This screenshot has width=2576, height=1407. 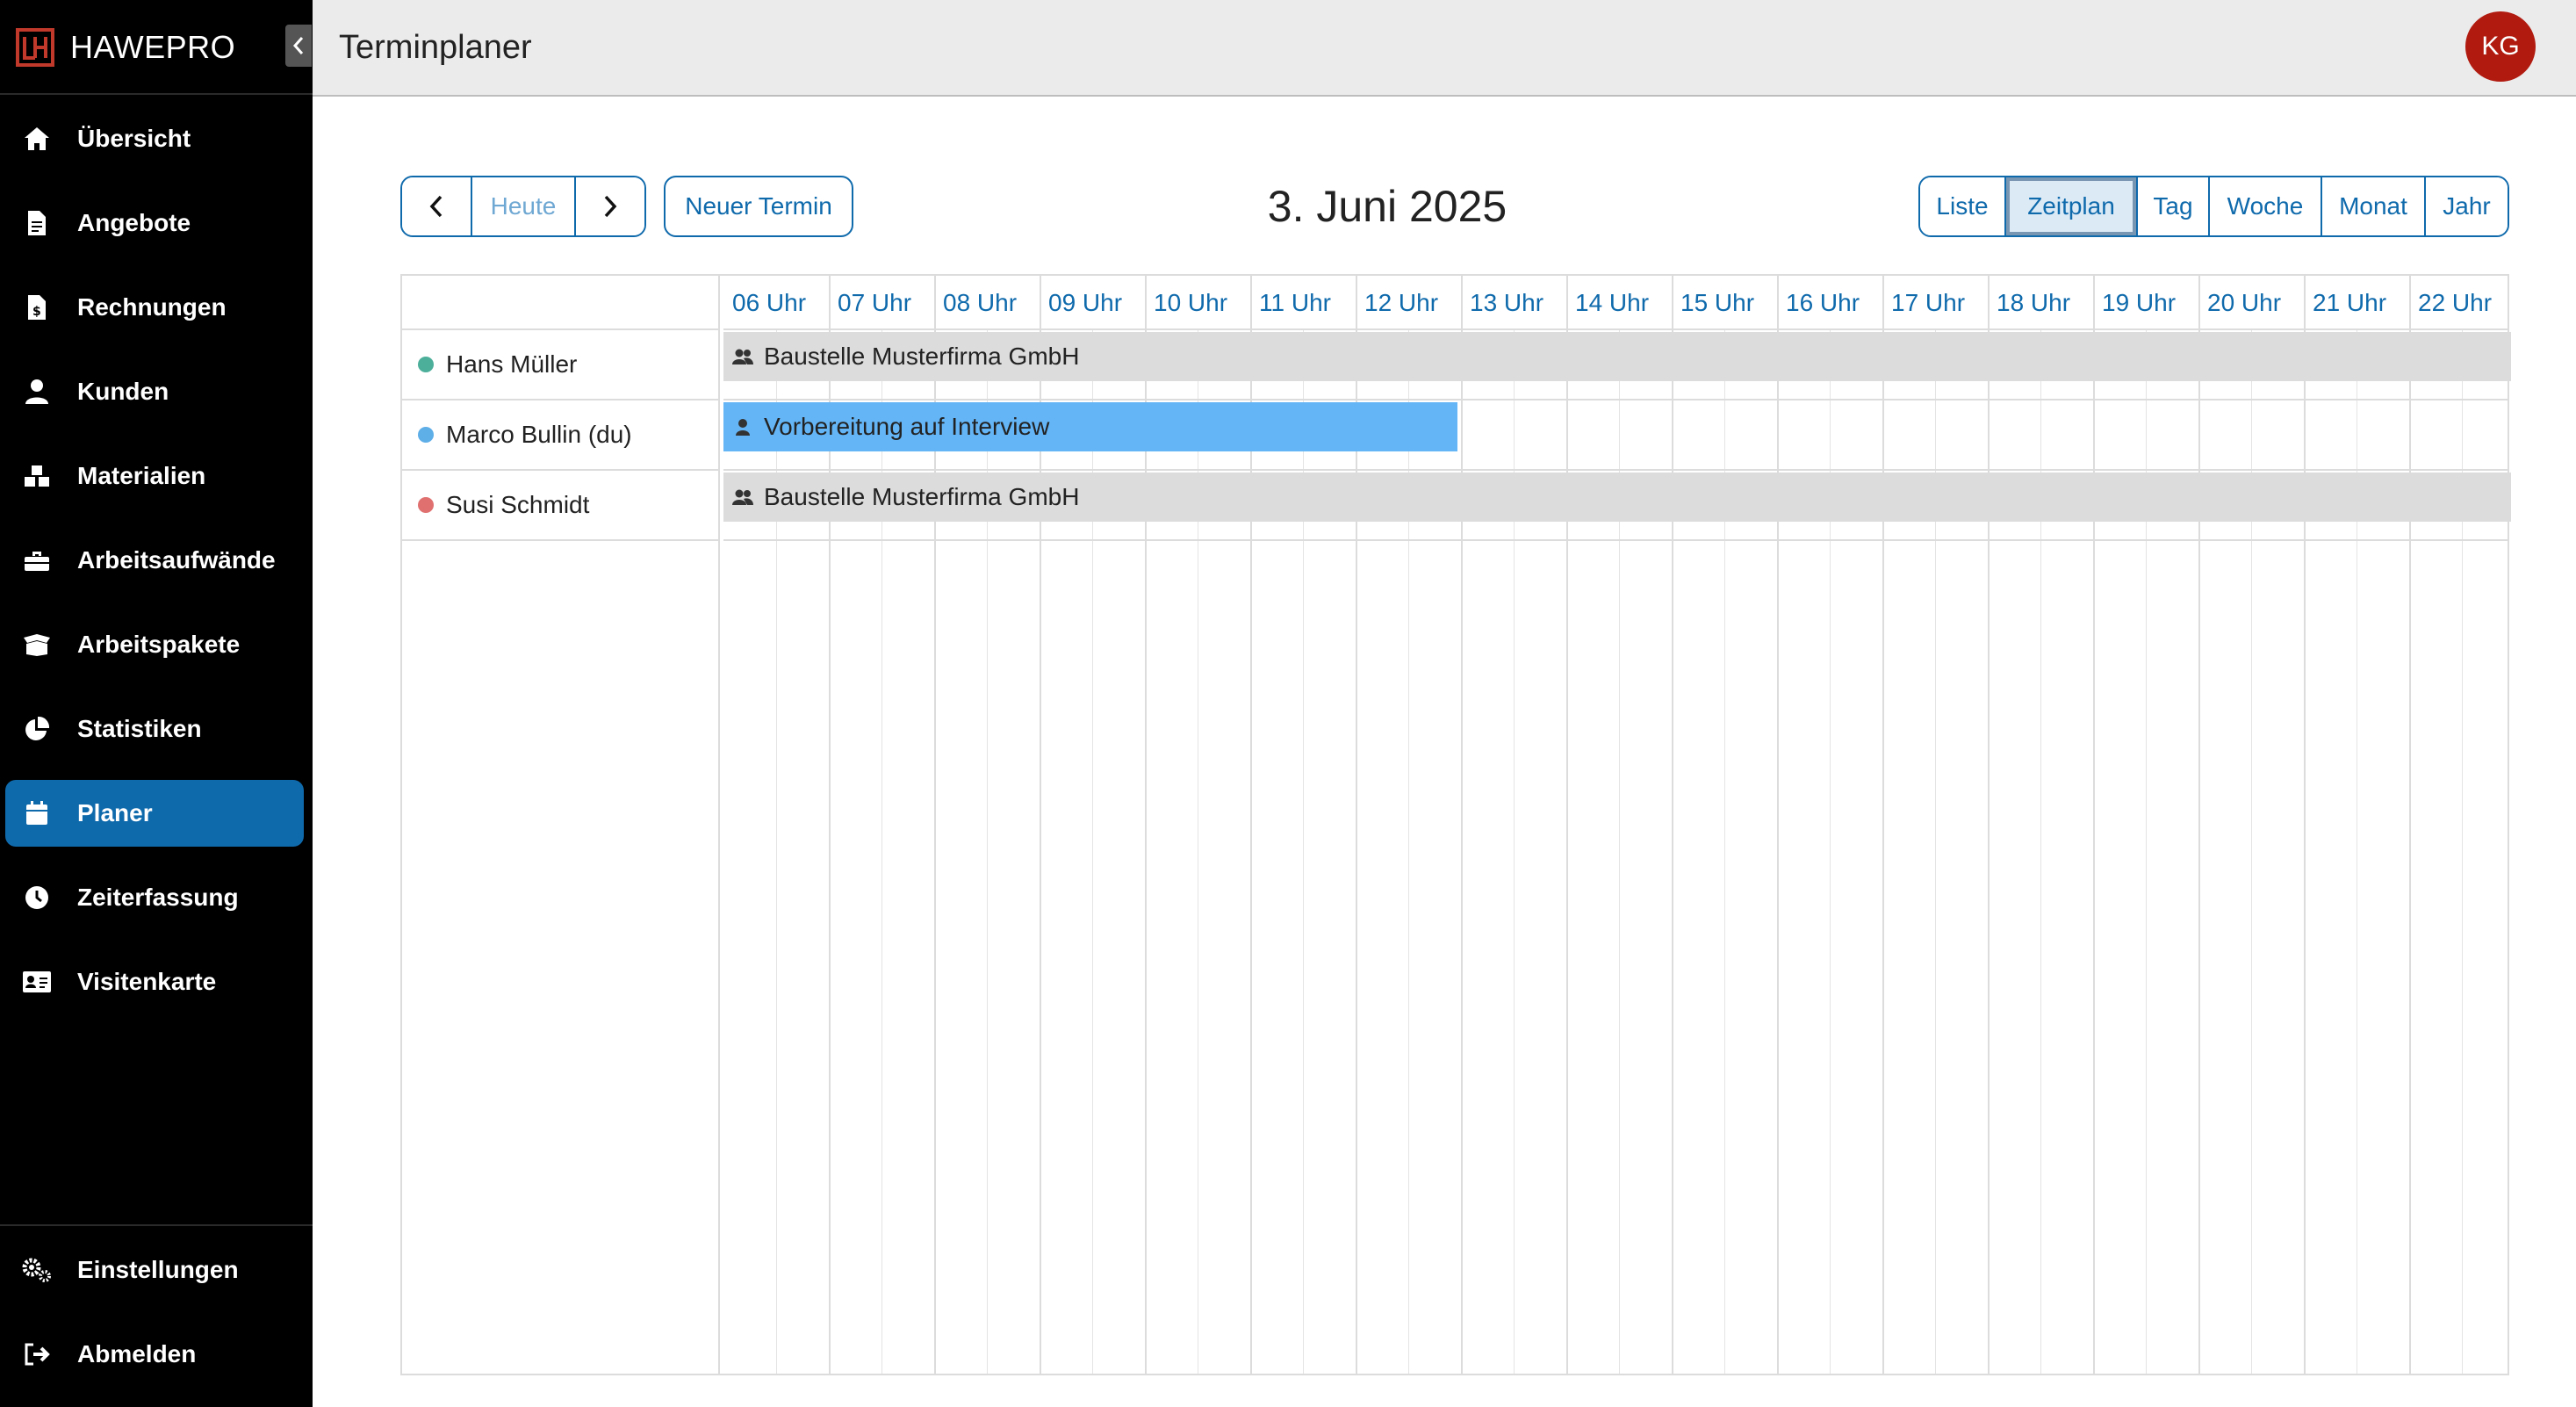 What do you see at coordinates (115, 812) in the screenshot?
I see `sidebar-item-label: Planer` at bounding box center [115, 812].